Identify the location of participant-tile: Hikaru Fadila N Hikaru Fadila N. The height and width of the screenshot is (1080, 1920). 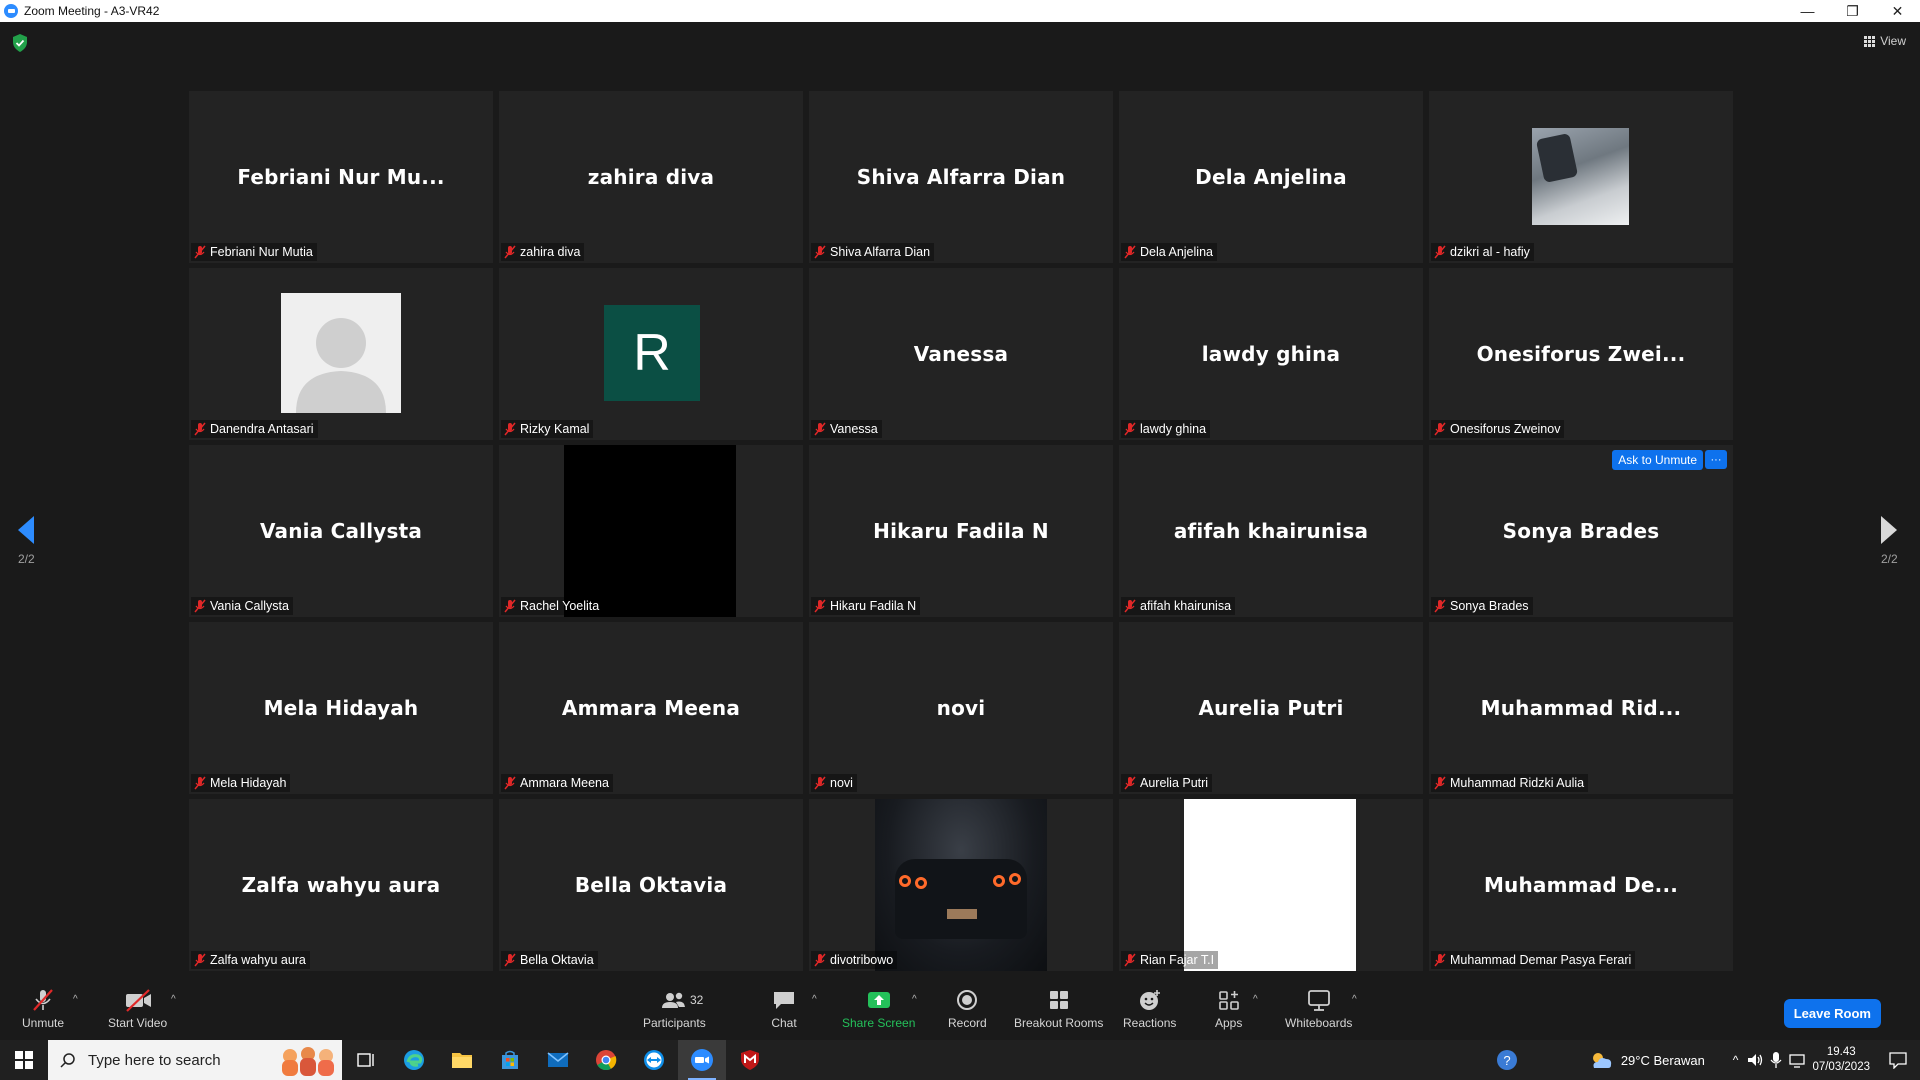
(961, 531).